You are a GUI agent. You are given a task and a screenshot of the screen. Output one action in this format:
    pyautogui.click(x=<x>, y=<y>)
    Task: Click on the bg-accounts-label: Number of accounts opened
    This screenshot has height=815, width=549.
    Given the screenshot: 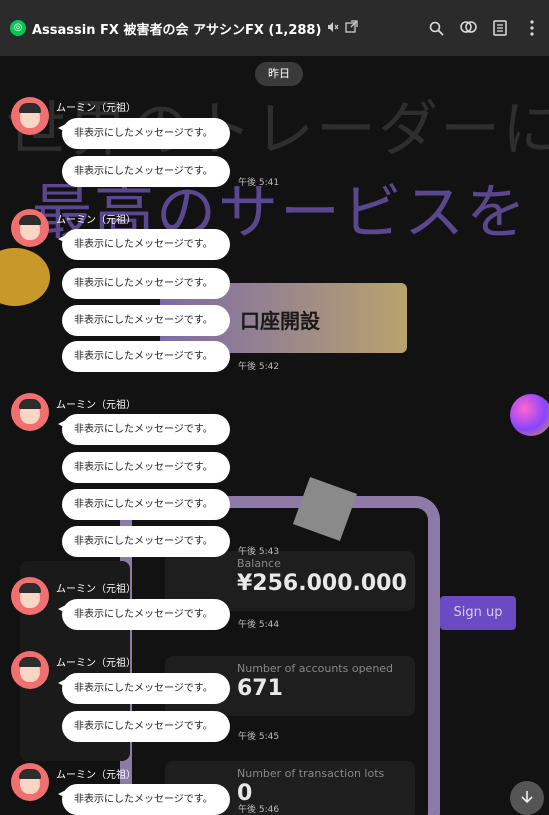 What is the action you would take?
    pyautogui.click(x=315, y=668)
    